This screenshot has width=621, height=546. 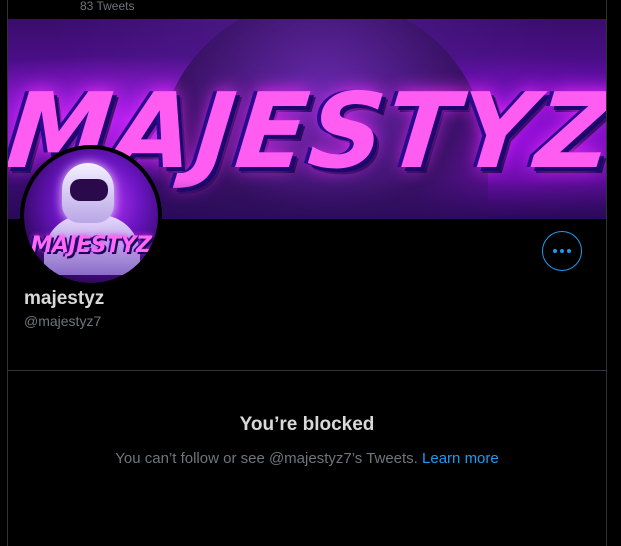 I want to click on more-horizontal-icon, so click(x=562, y=251).